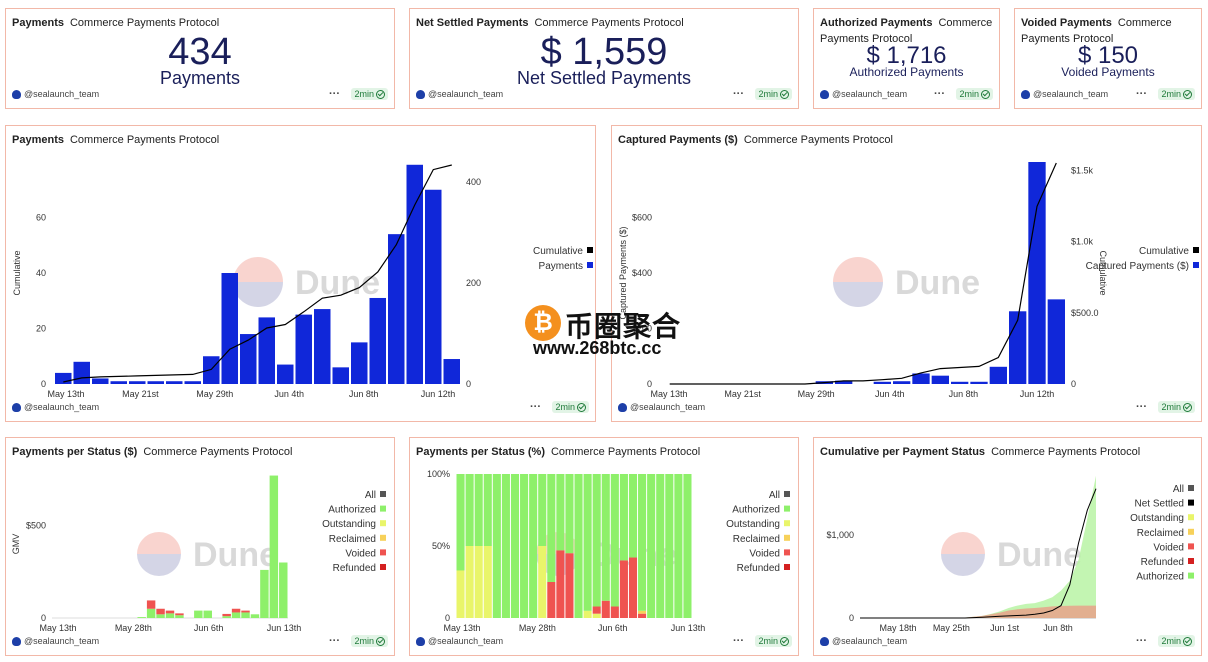 The height and width of the screenshot is (662, 1208). Describe the element at coordinates (561, 266) in the screenshot. I see `legend-label: Payments` at that location.